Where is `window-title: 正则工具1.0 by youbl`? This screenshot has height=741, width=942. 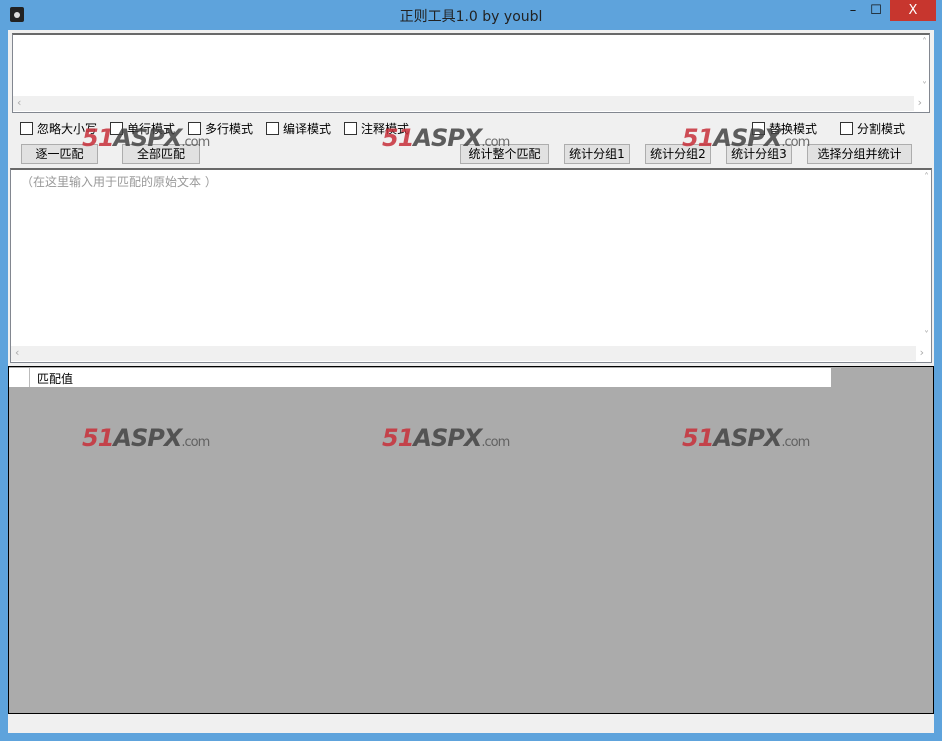
window-title: 正则工具1.0 by youbl is located at coordinates (471, 17).